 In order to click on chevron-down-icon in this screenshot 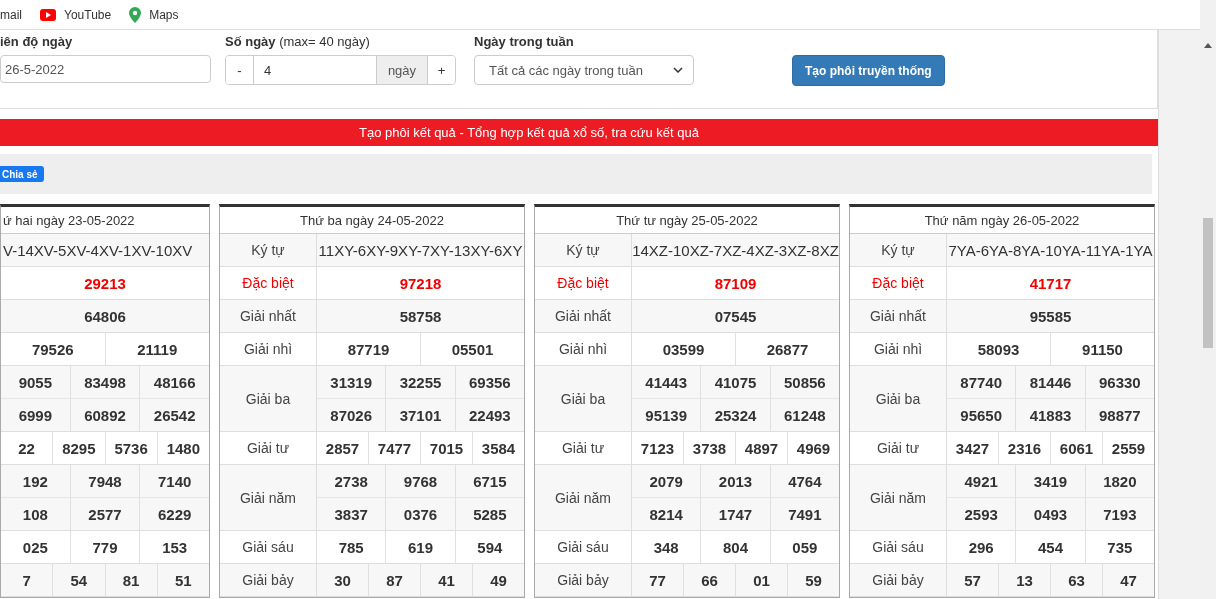, I will do `click(678, 70)`.